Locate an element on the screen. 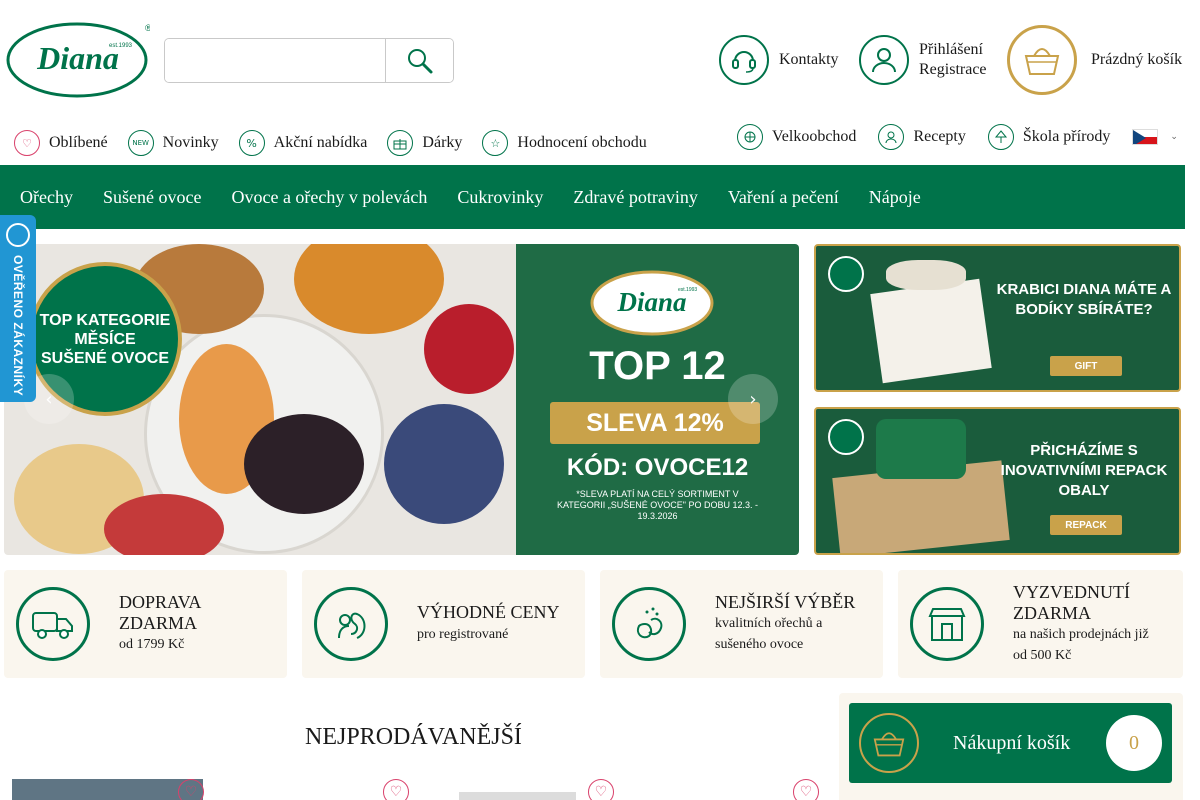 The height and width of the screenshot is (800, 1200). bestsellers-heading: NEJPRODÁVANĚJŠÍ is located at coordinates (413, 737).